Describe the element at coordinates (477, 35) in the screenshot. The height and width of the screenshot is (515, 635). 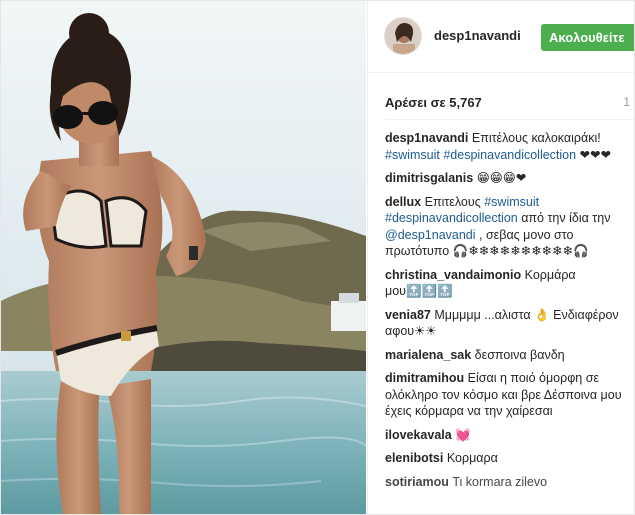
I see `profile-username: desp1navandi` at that location.